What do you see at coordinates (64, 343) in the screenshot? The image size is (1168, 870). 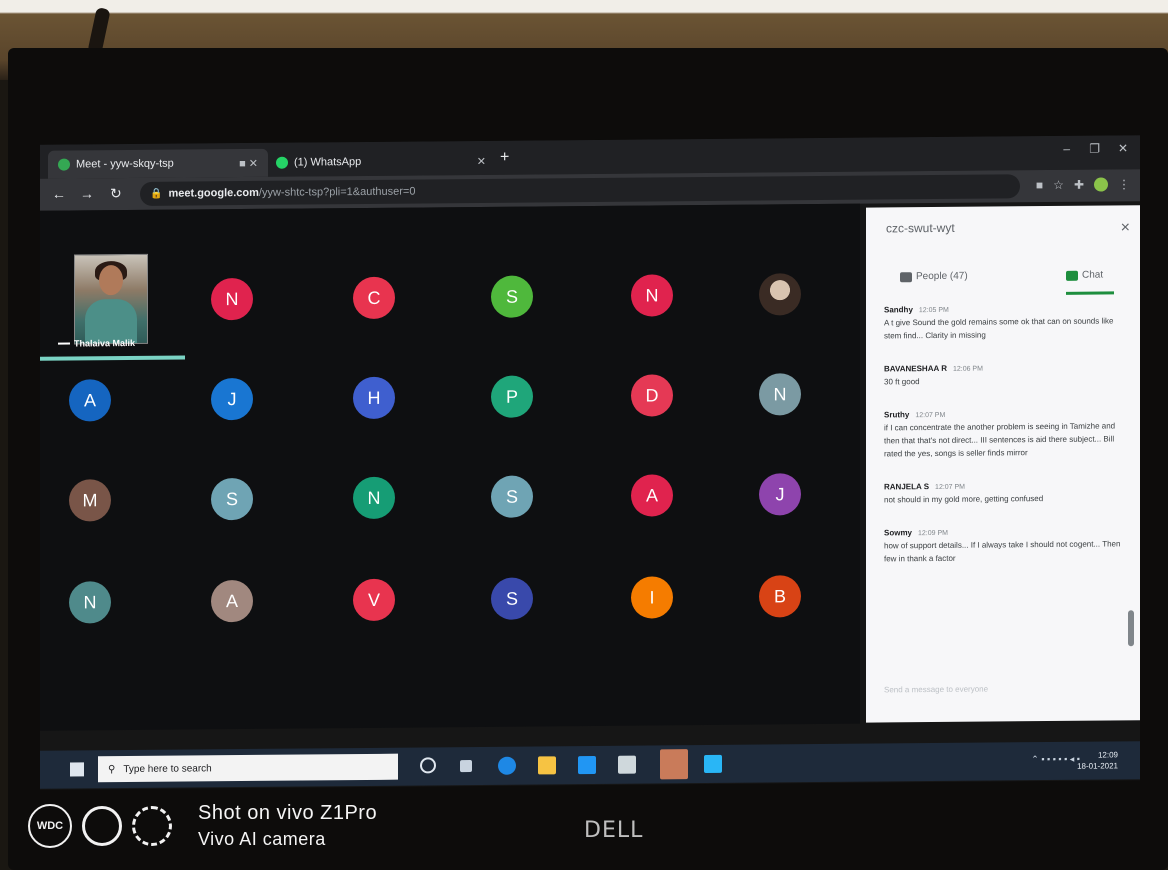 I see `mute-icon` at bounding box center [64, 343].